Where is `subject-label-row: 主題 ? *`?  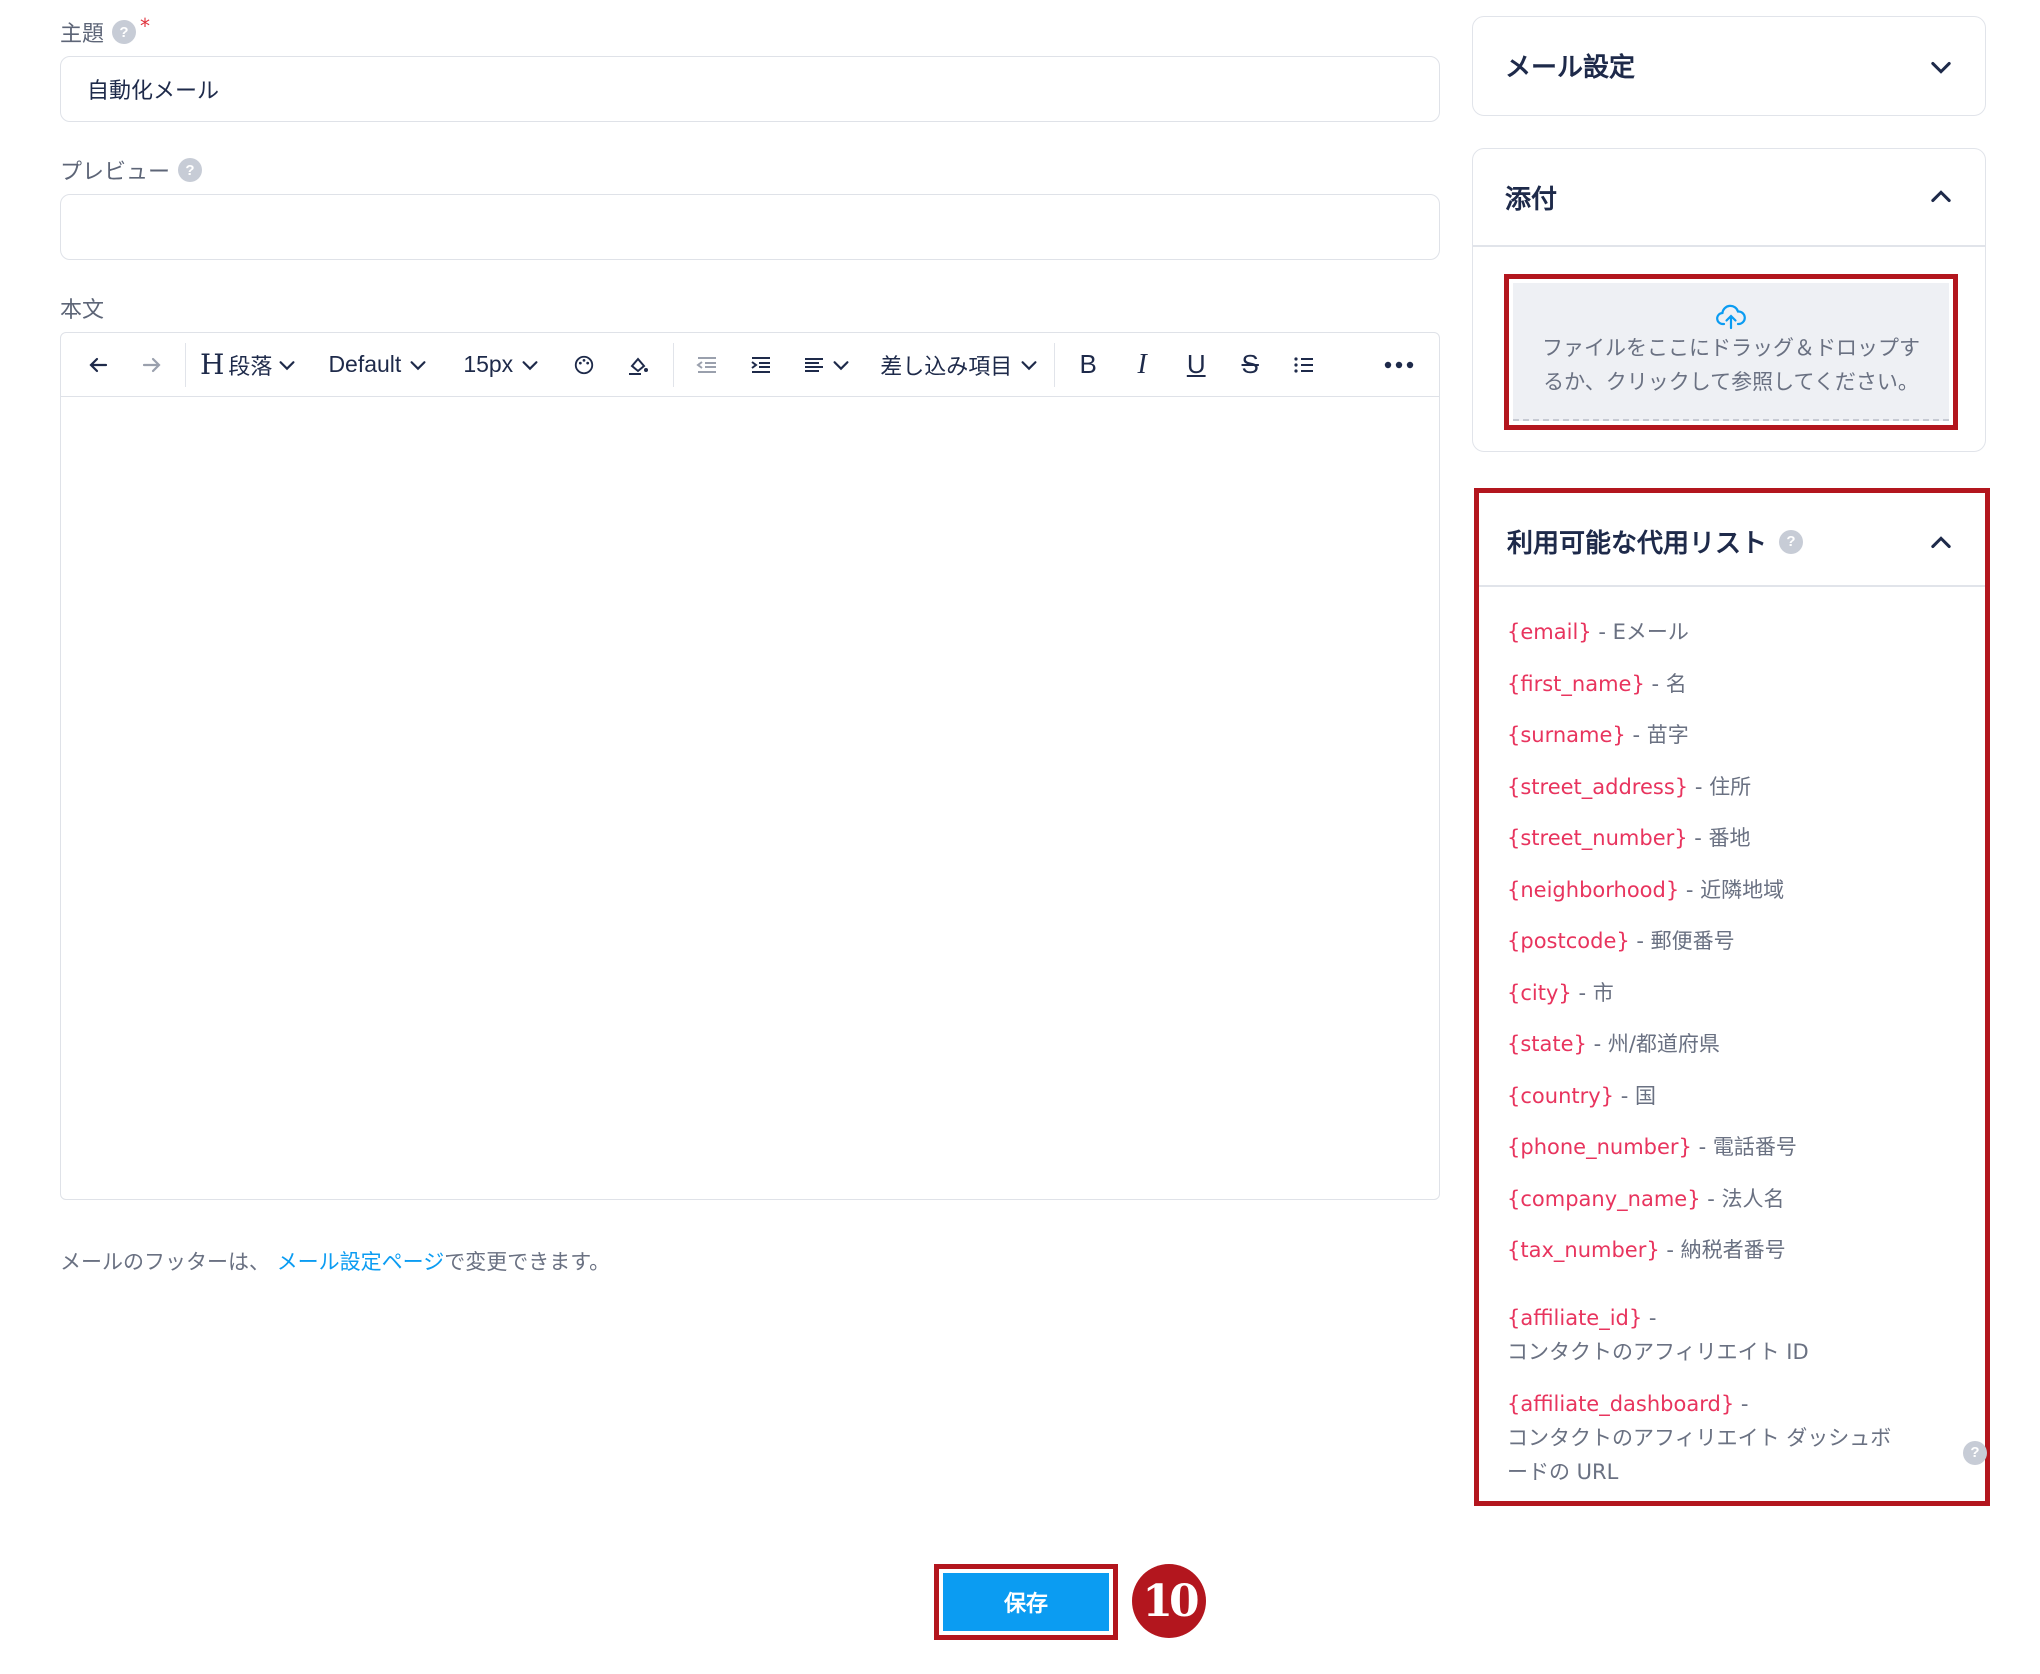
subject-label-row: 主題 ? * is located at coordinates (105, 31).